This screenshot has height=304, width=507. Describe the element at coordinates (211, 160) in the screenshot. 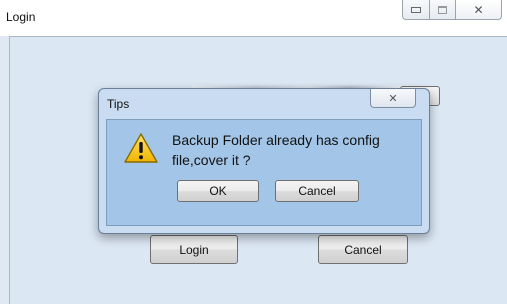

I see `message-line-2: file,cover it ?` at that location.